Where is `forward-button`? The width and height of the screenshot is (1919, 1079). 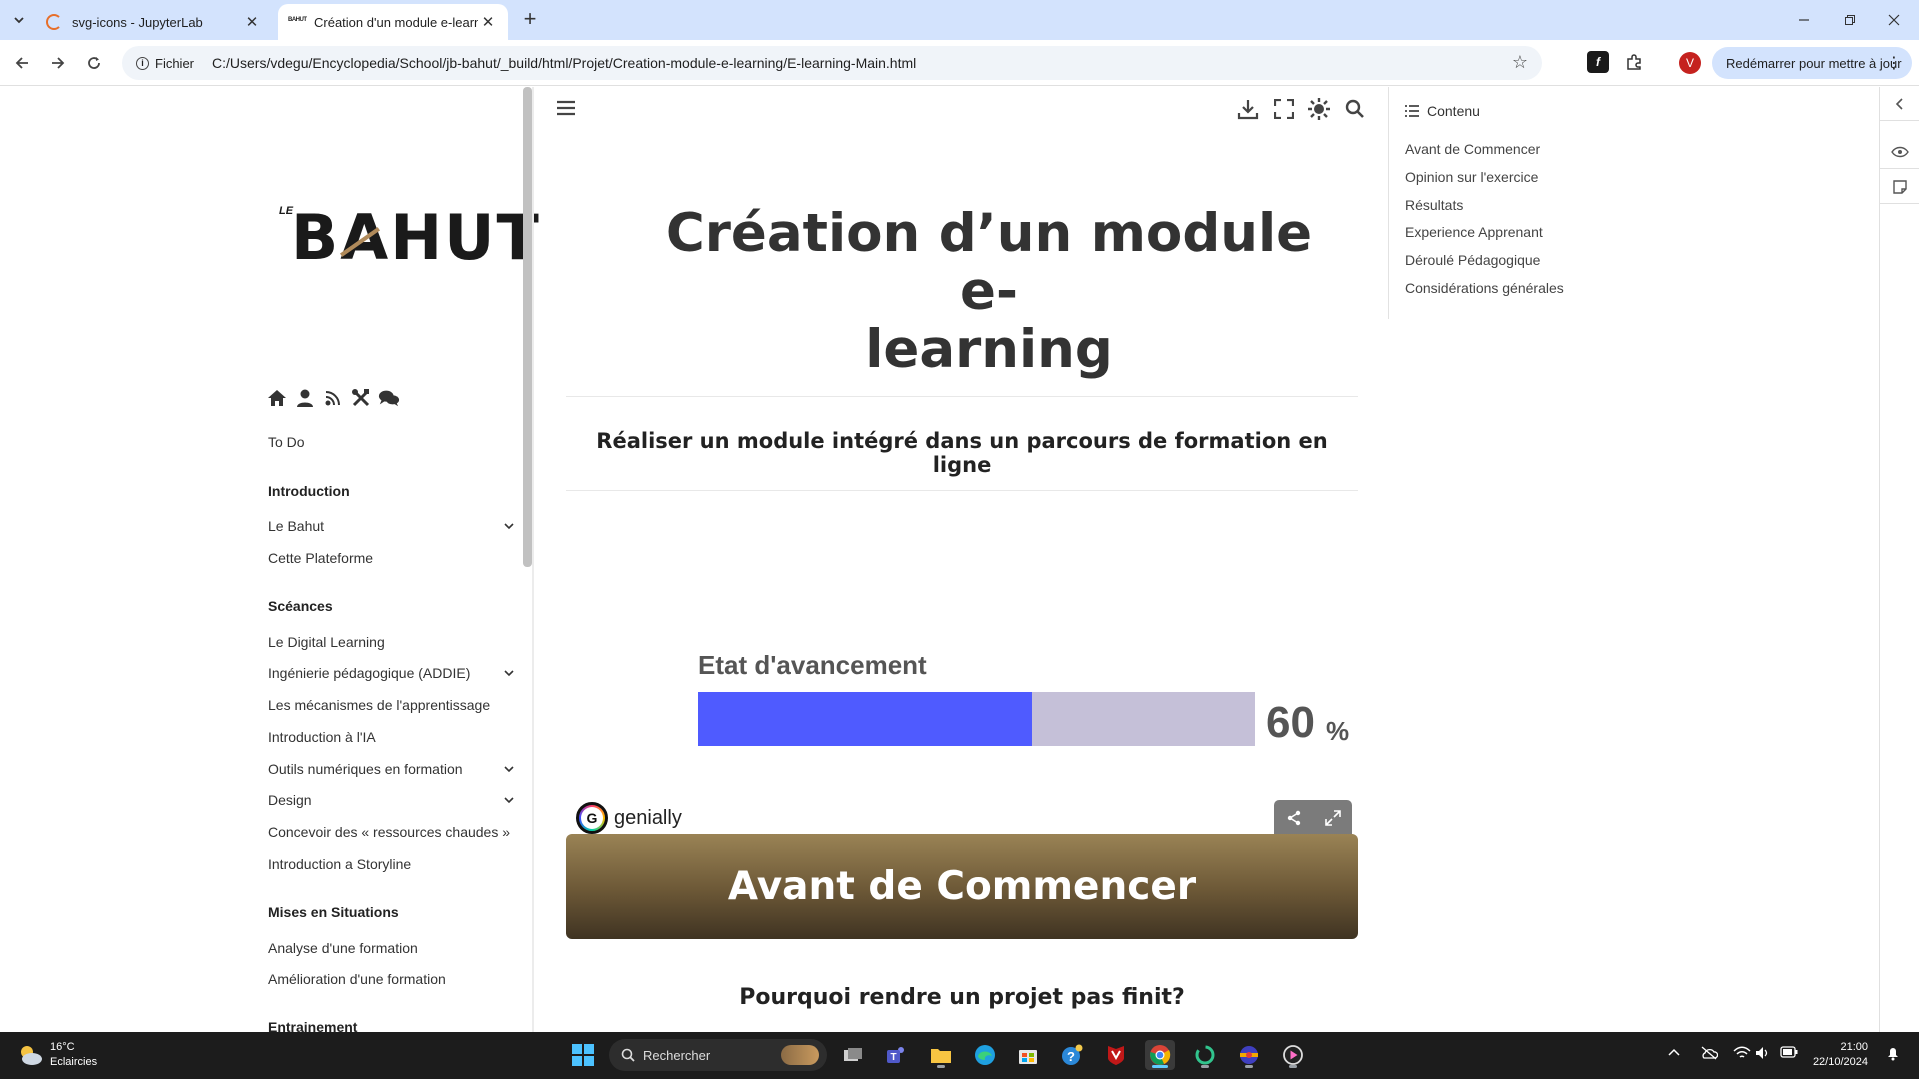 forward-button is located at coordinates (58, 63).